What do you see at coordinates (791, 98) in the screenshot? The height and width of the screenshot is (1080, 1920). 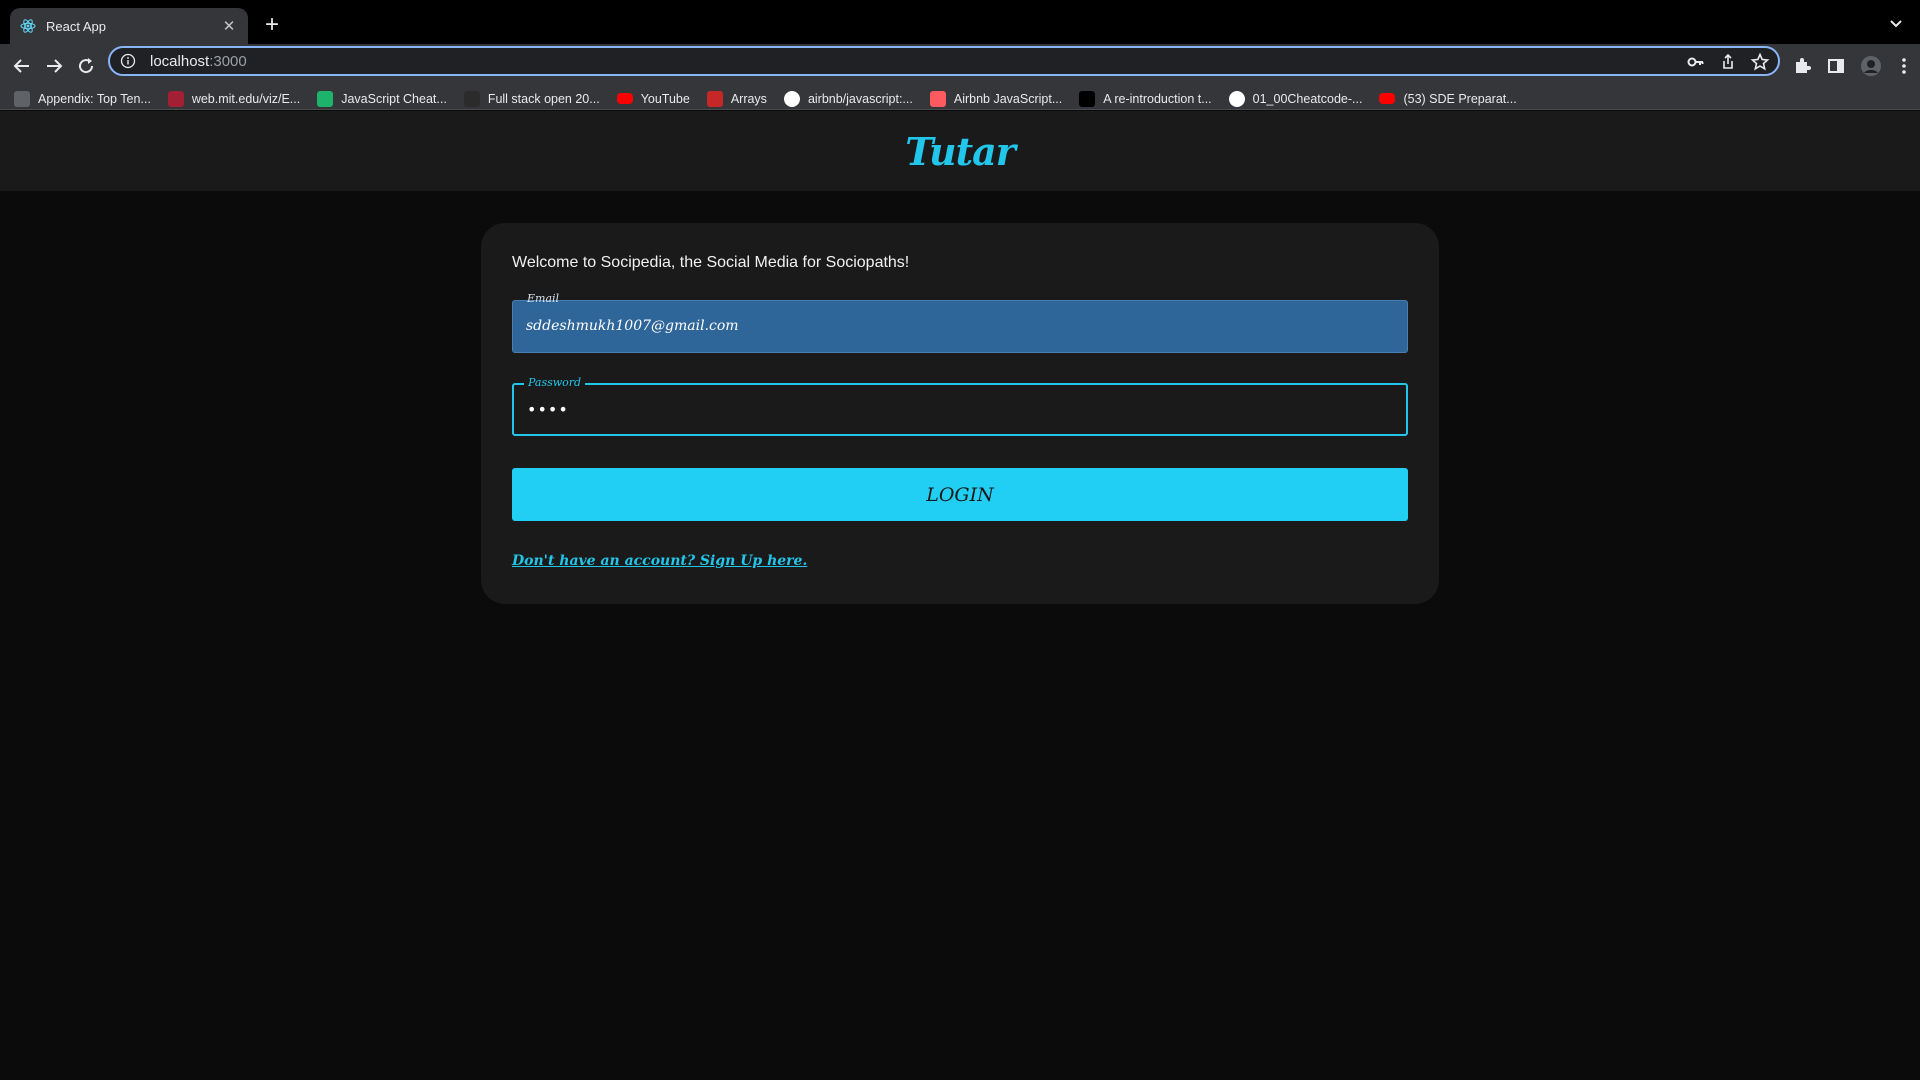 I see `github-icon` at bounding box center [791, 98].